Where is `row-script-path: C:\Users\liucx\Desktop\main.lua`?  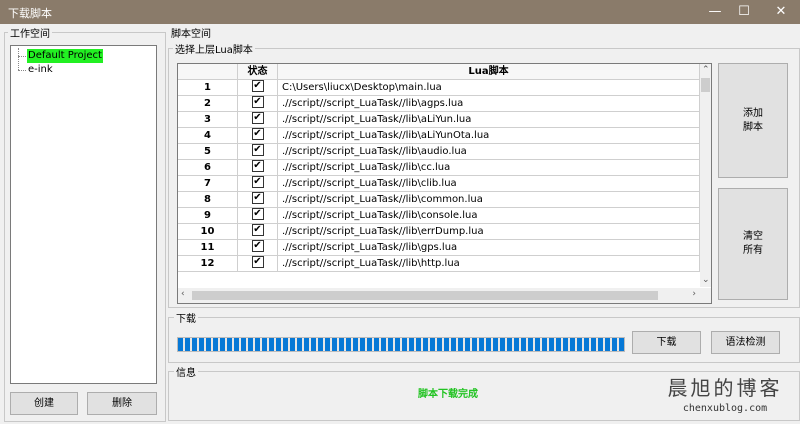
row-script-path: C:\Users\liucx\Desktop\main.lua is located at coordinates (489, 88).